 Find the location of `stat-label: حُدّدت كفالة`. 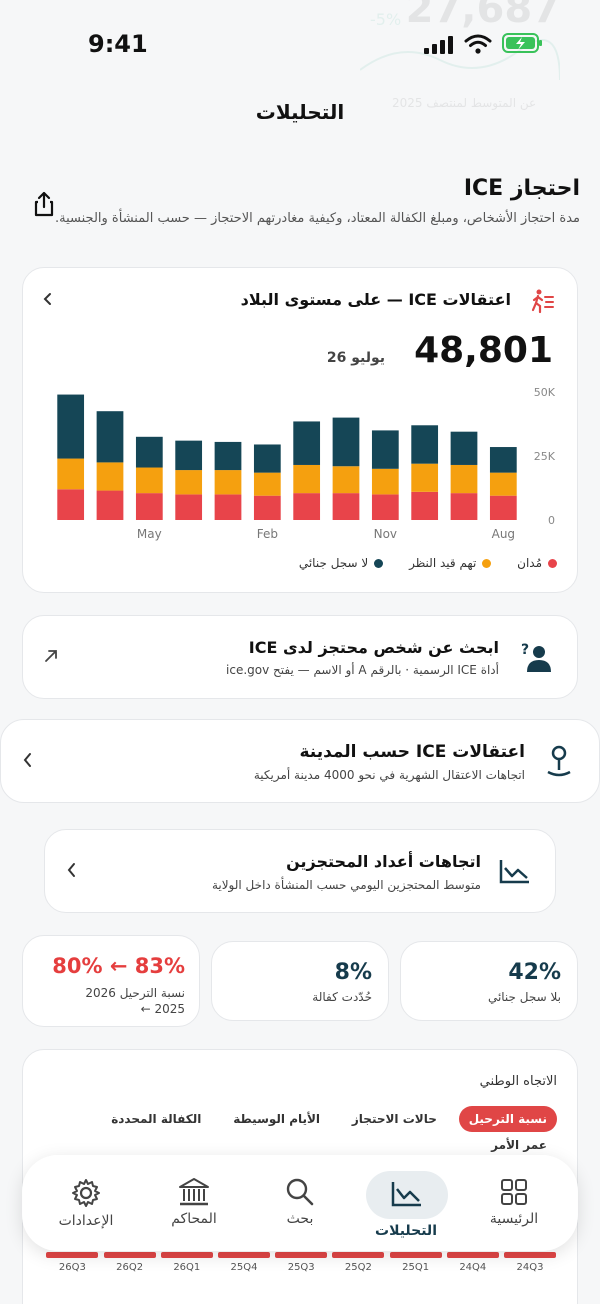

stat-label: حُدّدت كفالة is located at coordinates (342, 997).